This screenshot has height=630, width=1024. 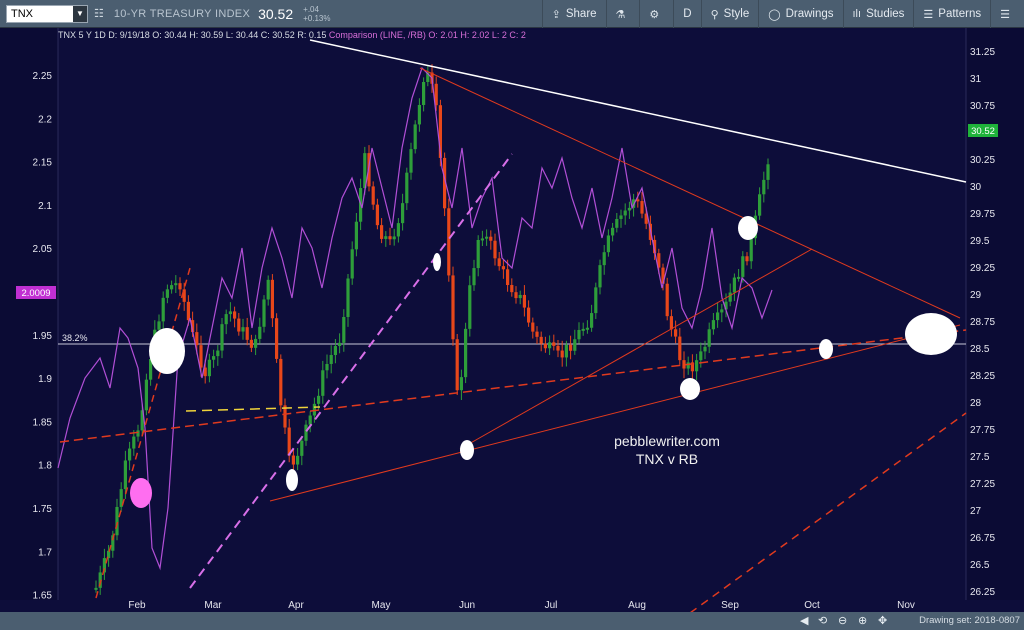 What do you see at coordinates (980, 565) in the screenshot?
I see `right-axis-tick: 26.5` at bounding box center [980, 565].